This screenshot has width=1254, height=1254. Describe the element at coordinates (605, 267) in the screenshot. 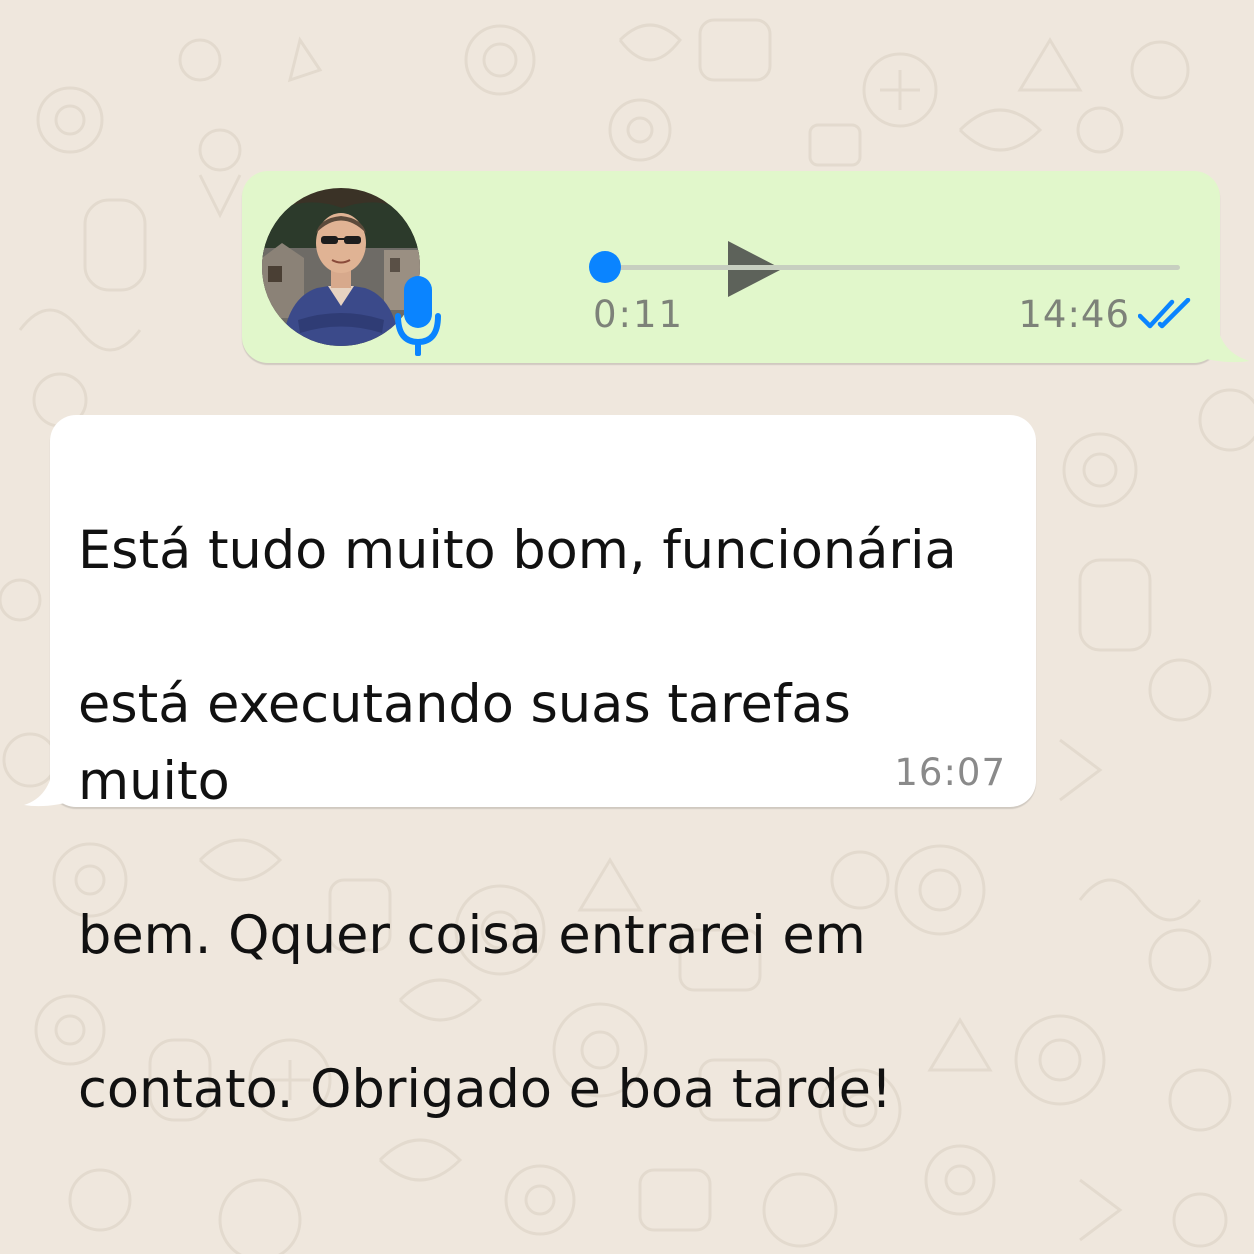

I see `audio-scrubber-knob` at that location.